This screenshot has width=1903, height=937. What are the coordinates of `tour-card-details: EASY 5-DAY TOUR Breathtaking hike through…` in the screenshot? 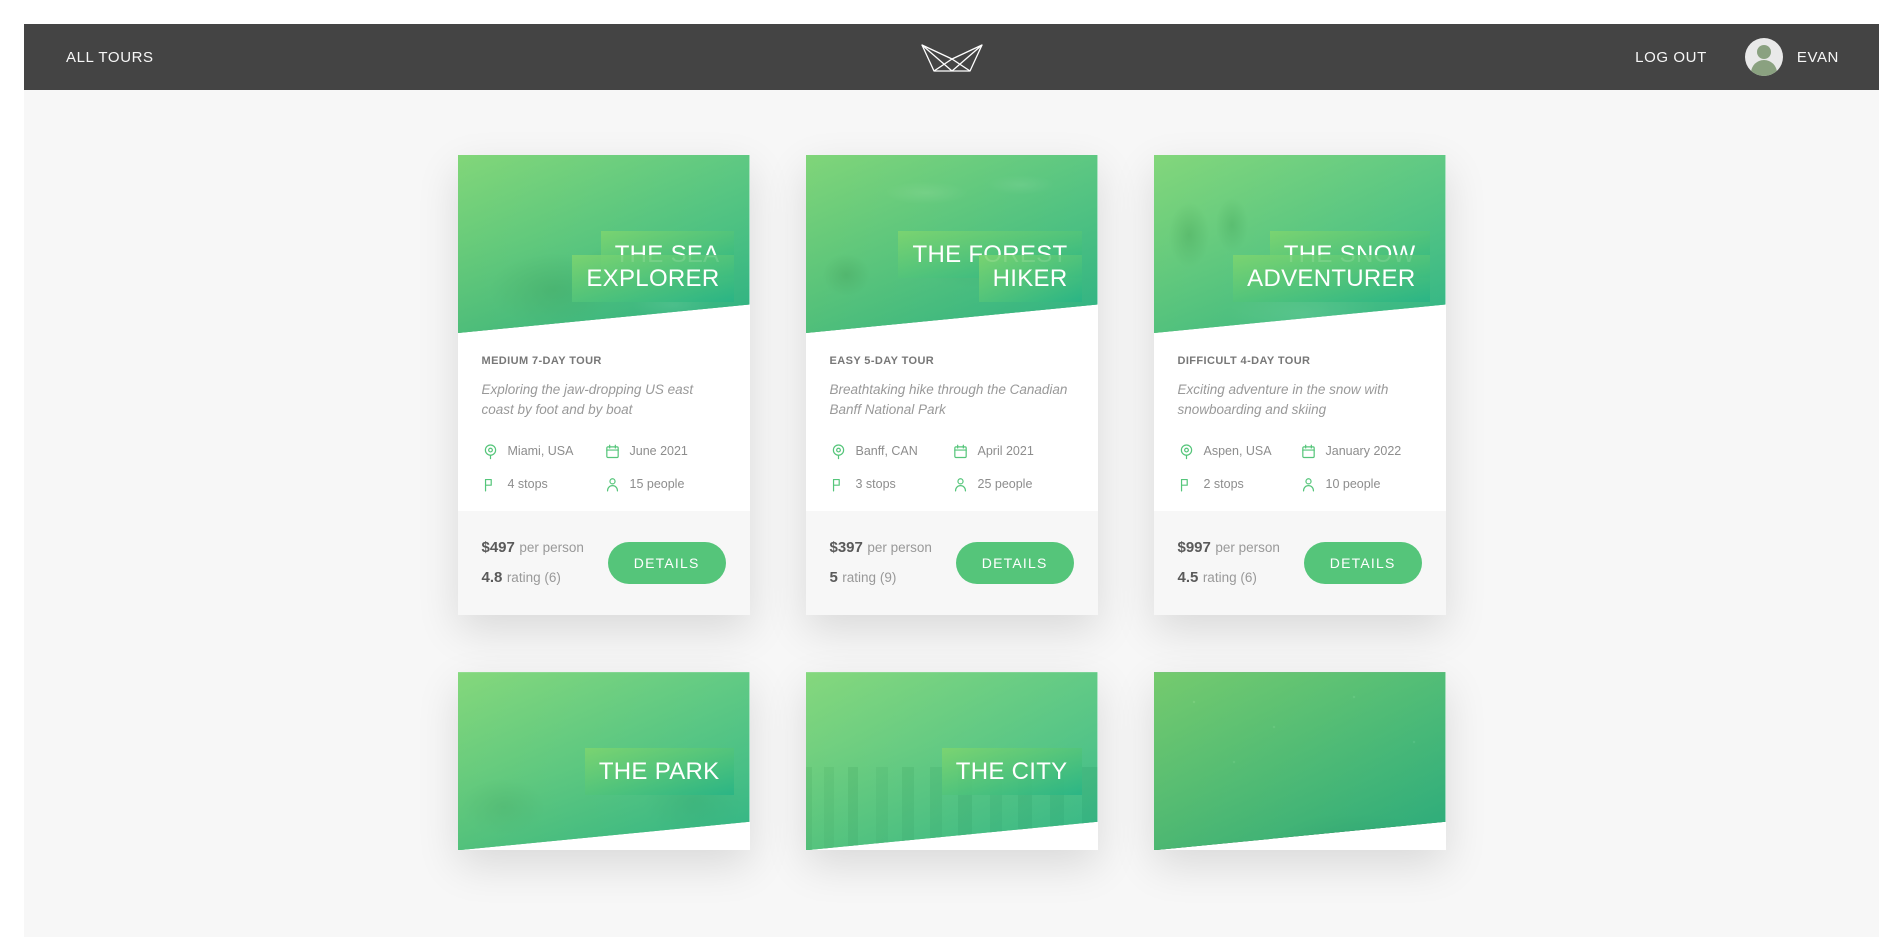 It's located at (952, 422).